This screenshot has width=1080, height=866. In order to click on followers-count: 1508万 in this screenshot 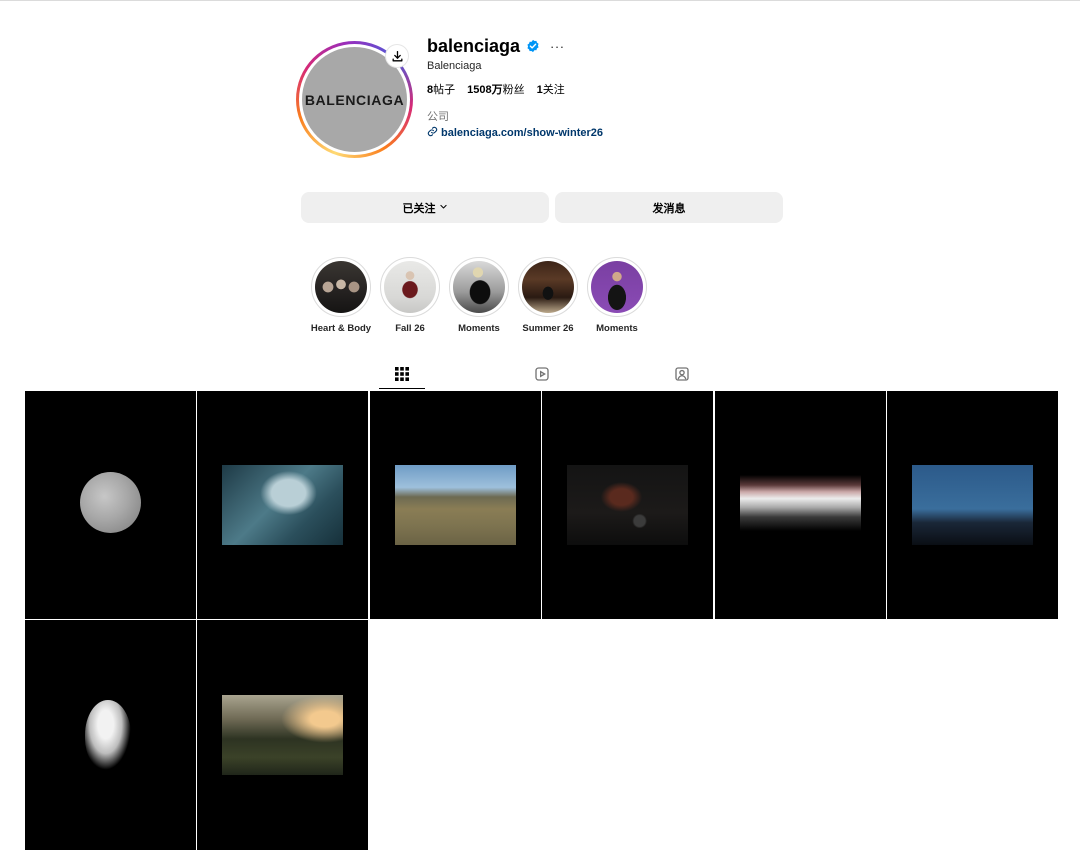, I will do `click(485, 90)`.